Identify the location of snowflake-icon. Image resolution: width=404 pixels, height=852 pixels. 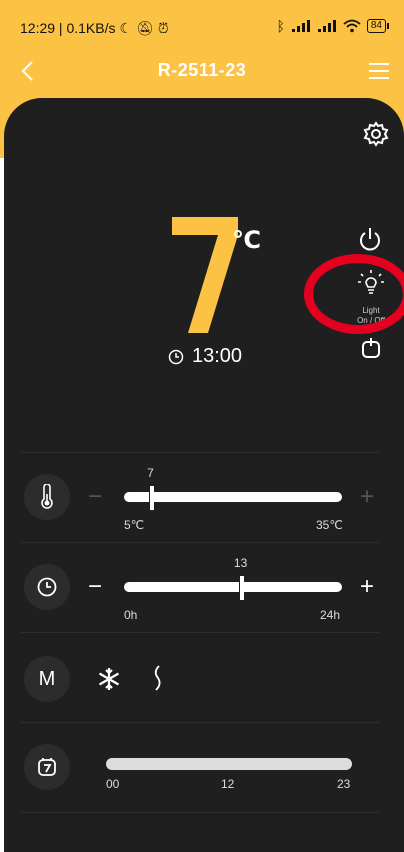
(109, 679).